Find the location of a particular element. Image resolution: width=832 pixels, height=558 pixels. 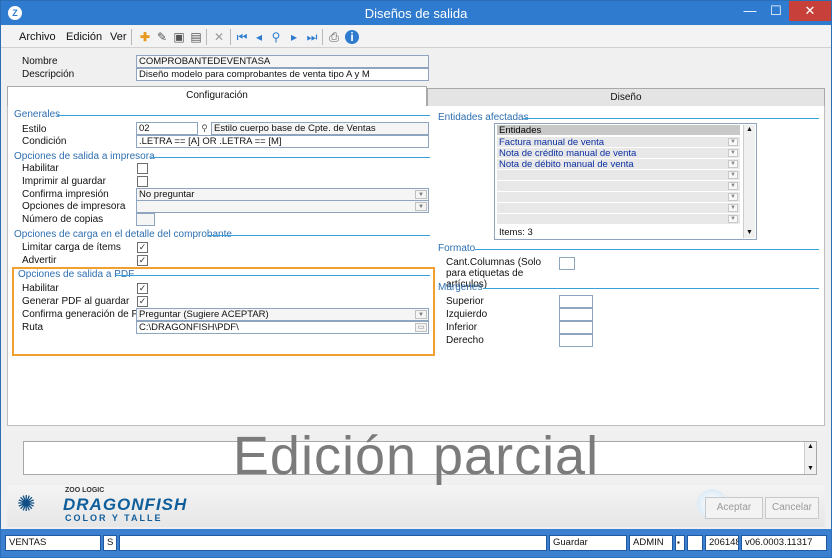

new-icon: ✚ is located at coordinates (145, 37).